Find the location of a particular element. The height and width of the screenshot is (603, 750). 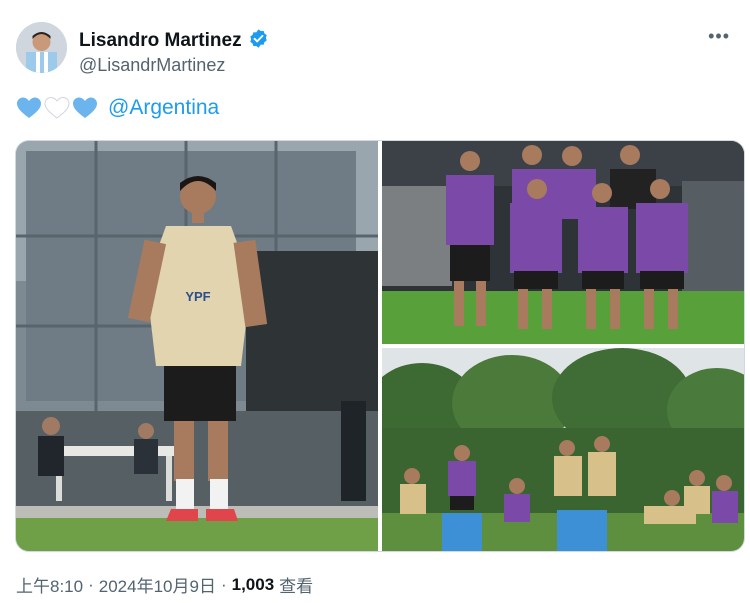

more-dots-icon: ••• is located at coordinates (719, 36).